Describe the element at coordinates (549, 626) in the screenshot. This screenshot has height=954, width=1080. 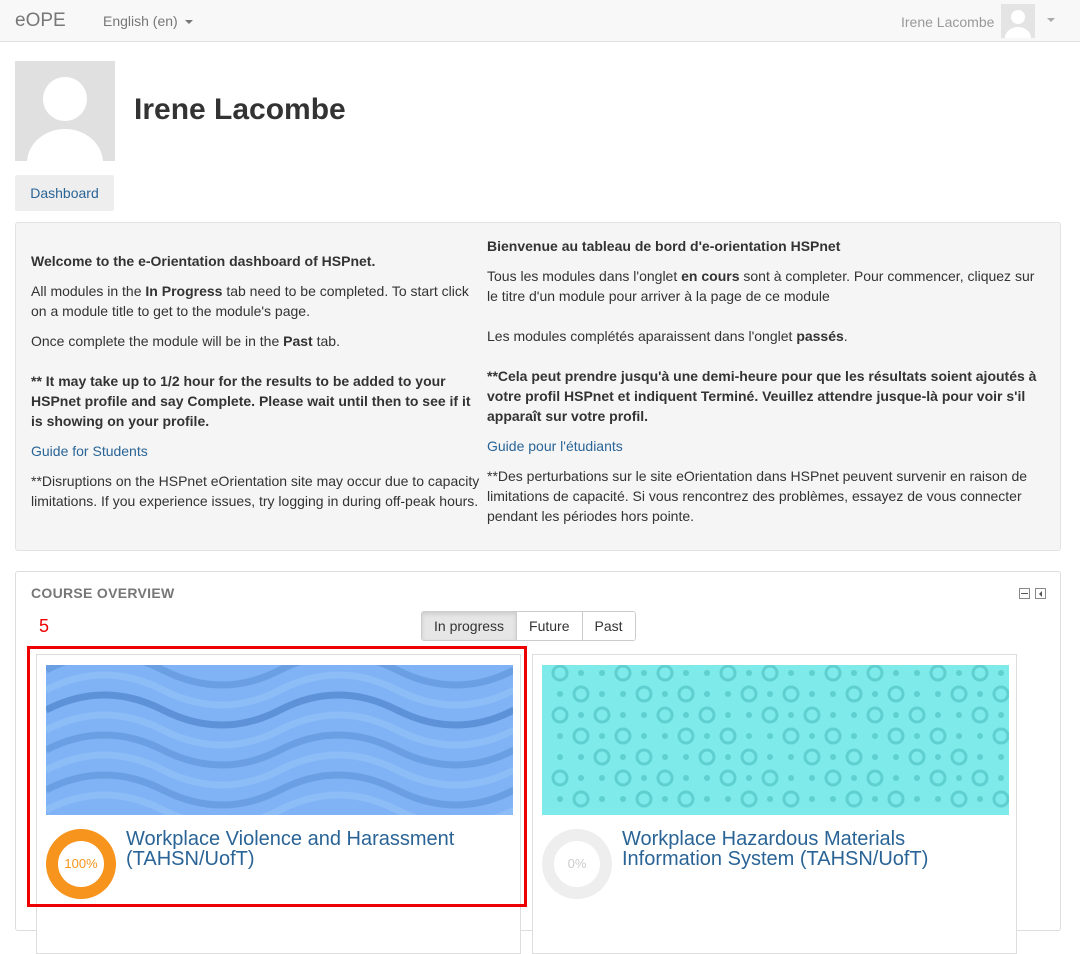
I see `tab-future: Future` at that location.